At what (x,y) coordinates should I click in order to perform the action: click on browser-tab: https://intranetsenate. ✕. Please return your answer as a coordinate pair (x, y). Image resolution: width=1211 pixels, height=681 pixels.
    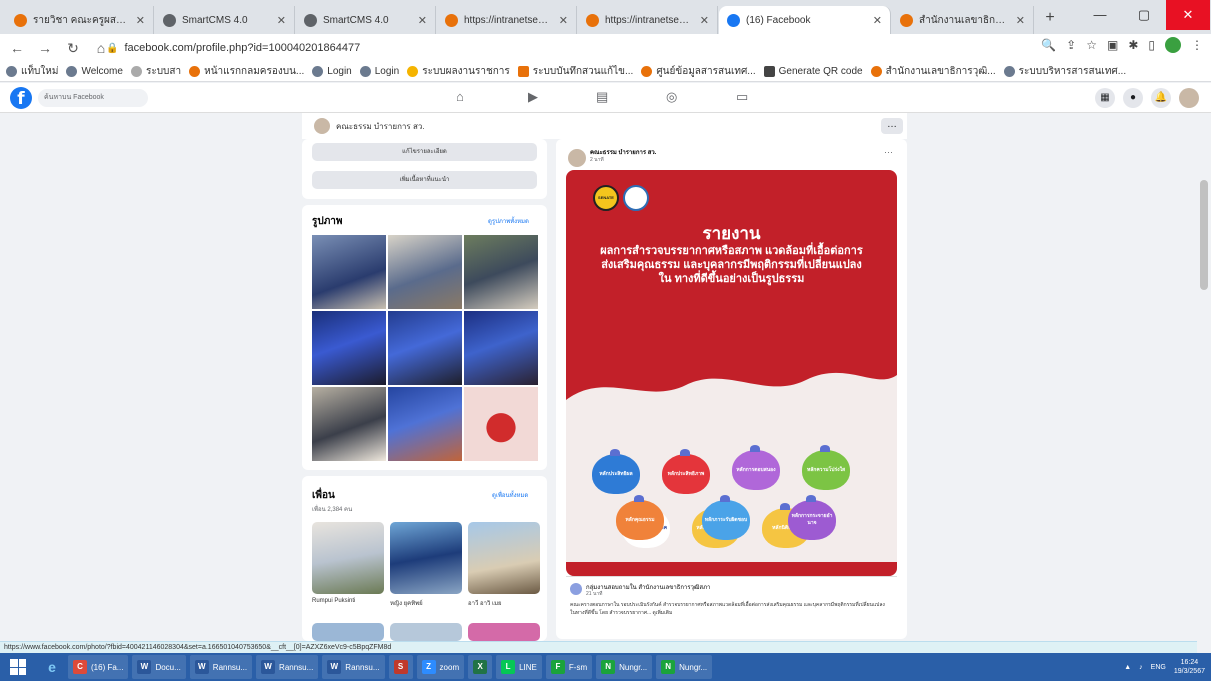
    Looking at the image, I should click on (507, 20).